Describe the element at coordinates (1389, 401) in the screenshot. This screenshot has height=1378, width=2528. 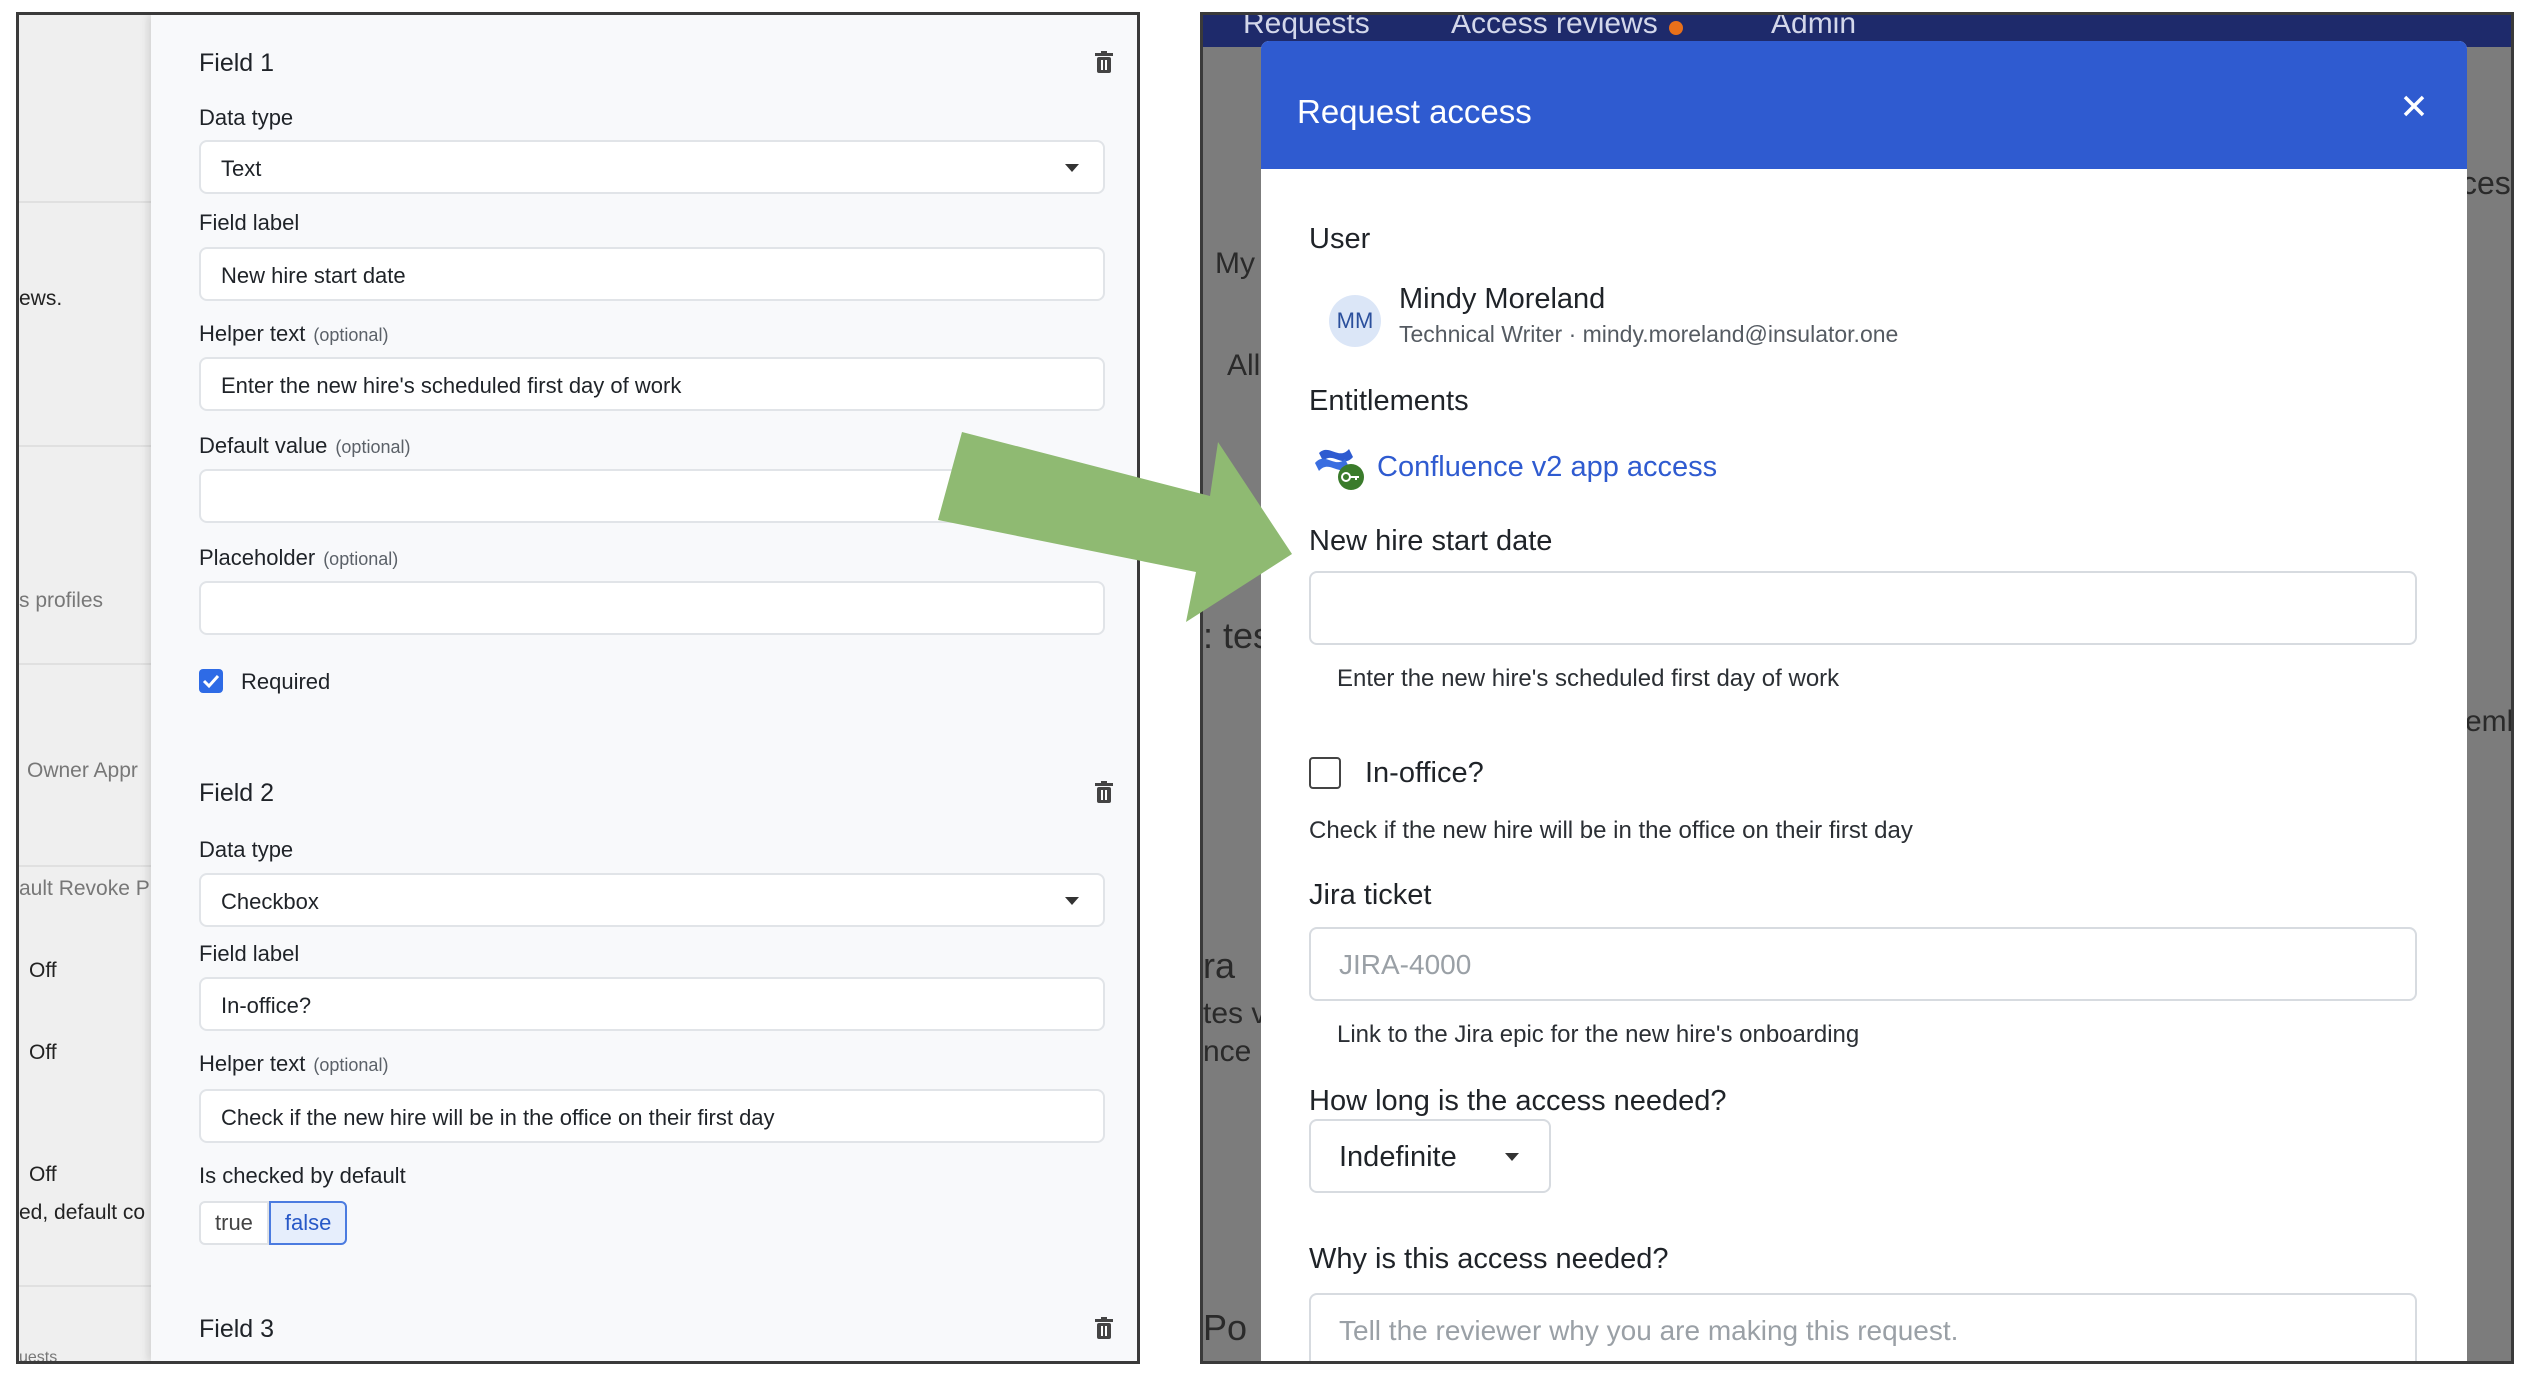
I see `entitlements-label: Entitlements` at that location.